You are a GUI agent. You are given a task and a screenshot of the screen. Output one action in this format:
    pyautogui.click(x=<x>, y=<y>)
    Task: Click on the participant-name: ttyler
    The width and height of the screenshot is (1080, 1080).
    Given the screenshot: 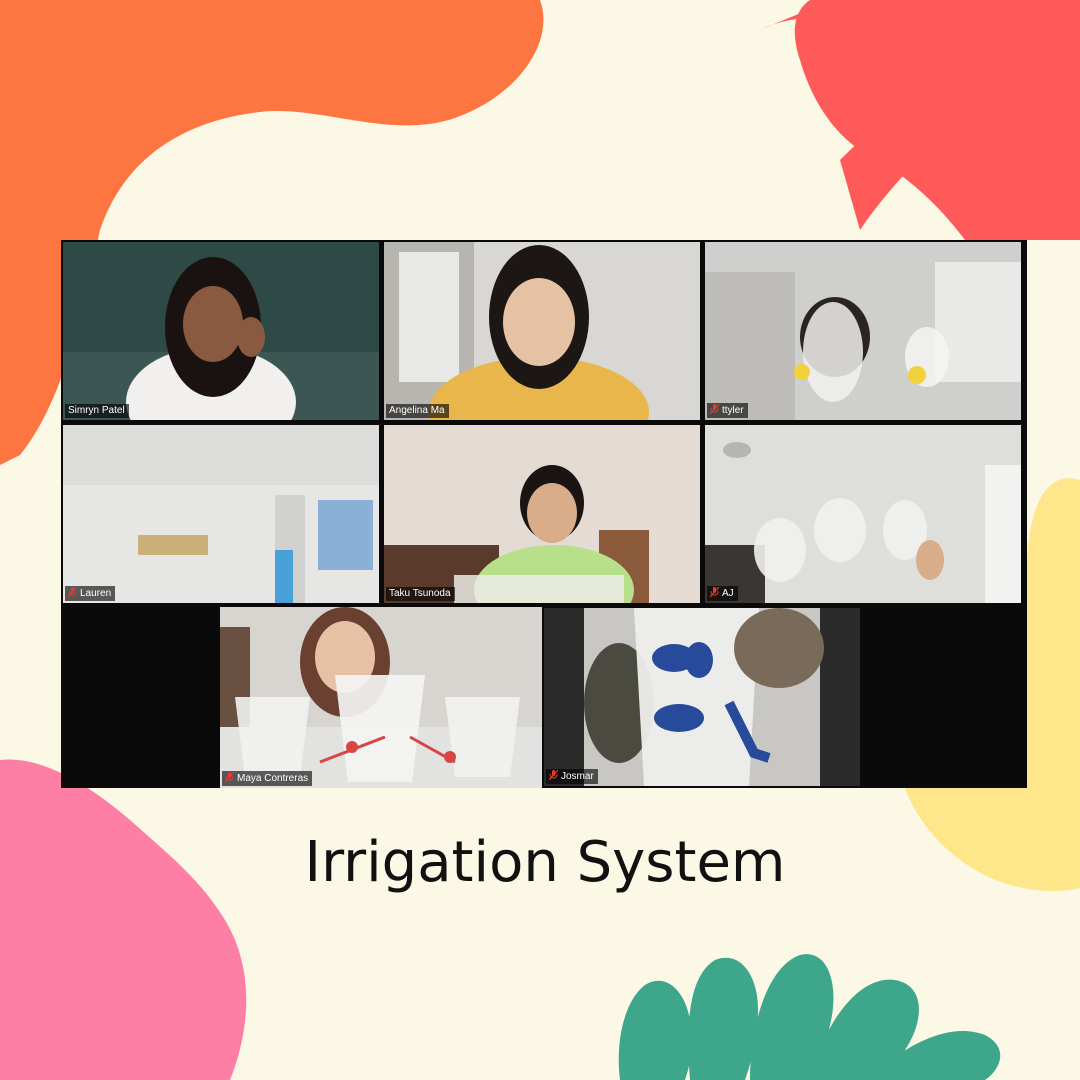 What is the action you would take?
    pyautogui.click(x=733, y=410)
    